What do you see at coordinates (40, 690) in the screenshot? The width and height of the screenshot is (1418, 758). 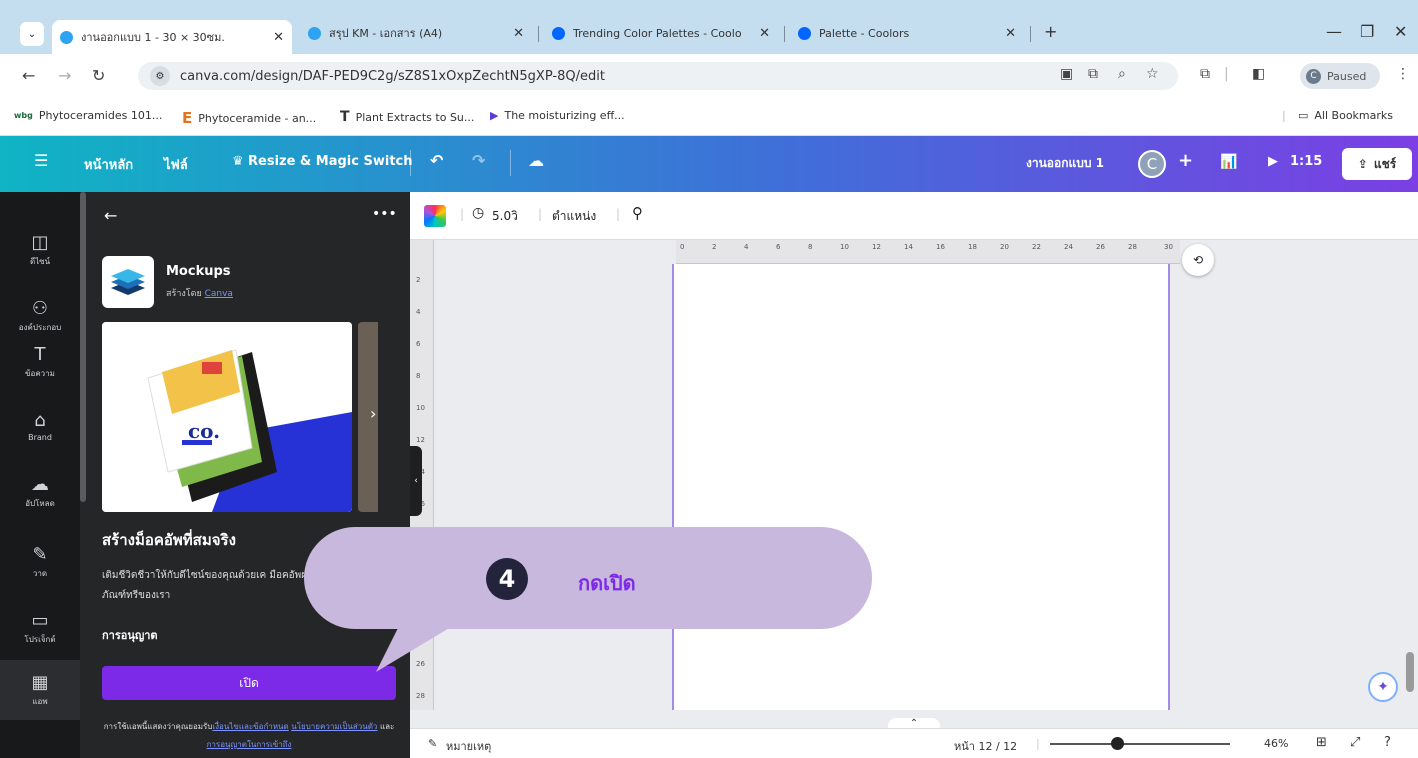 I see `rail-apps: ▦ แอพ` at bounding box center [40, 690].